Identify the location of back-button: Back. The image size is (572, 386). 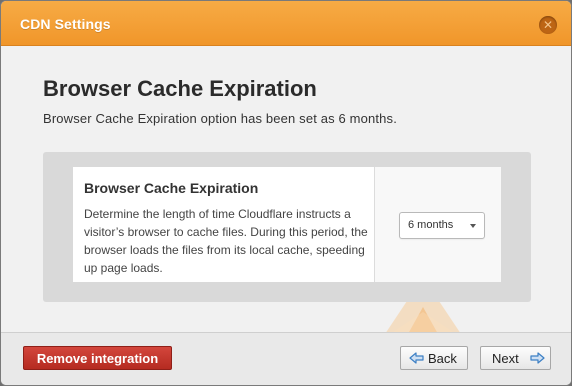
(434, 358).